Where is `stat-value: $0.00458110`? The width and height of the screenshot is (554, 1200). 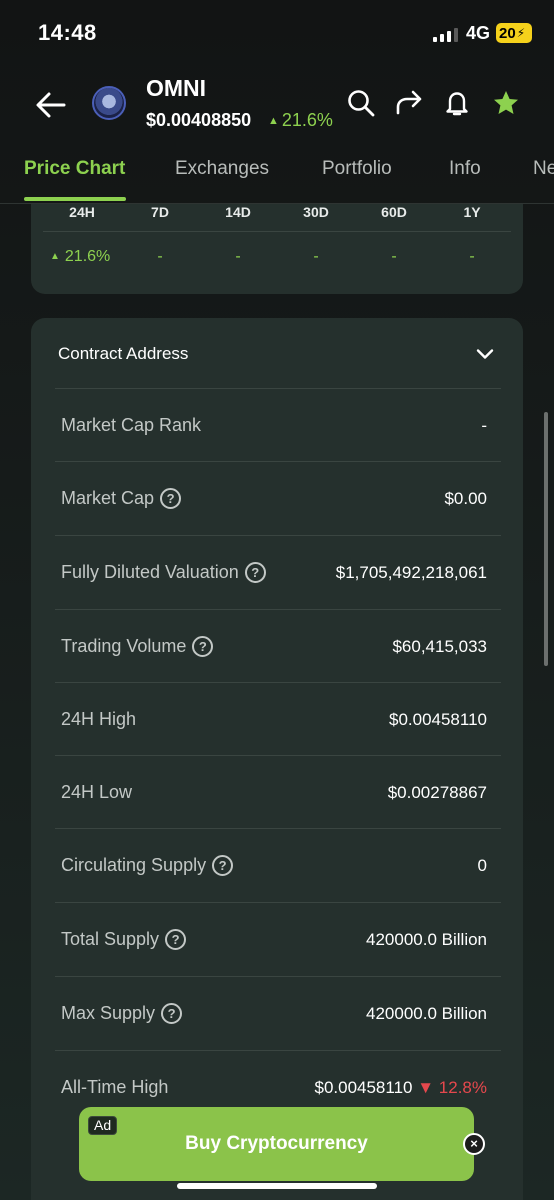 stat-value: $0.00458110 is located at coordinates (437, 719).